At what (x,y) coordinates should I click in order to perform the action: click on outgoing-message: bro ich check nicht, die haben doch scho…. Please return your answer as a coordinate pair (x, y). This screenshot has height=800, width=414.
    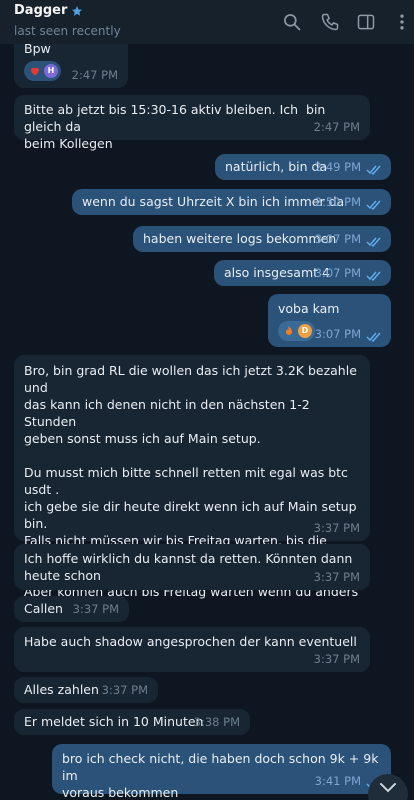
    Looking at the image, I should click on (221, 772).